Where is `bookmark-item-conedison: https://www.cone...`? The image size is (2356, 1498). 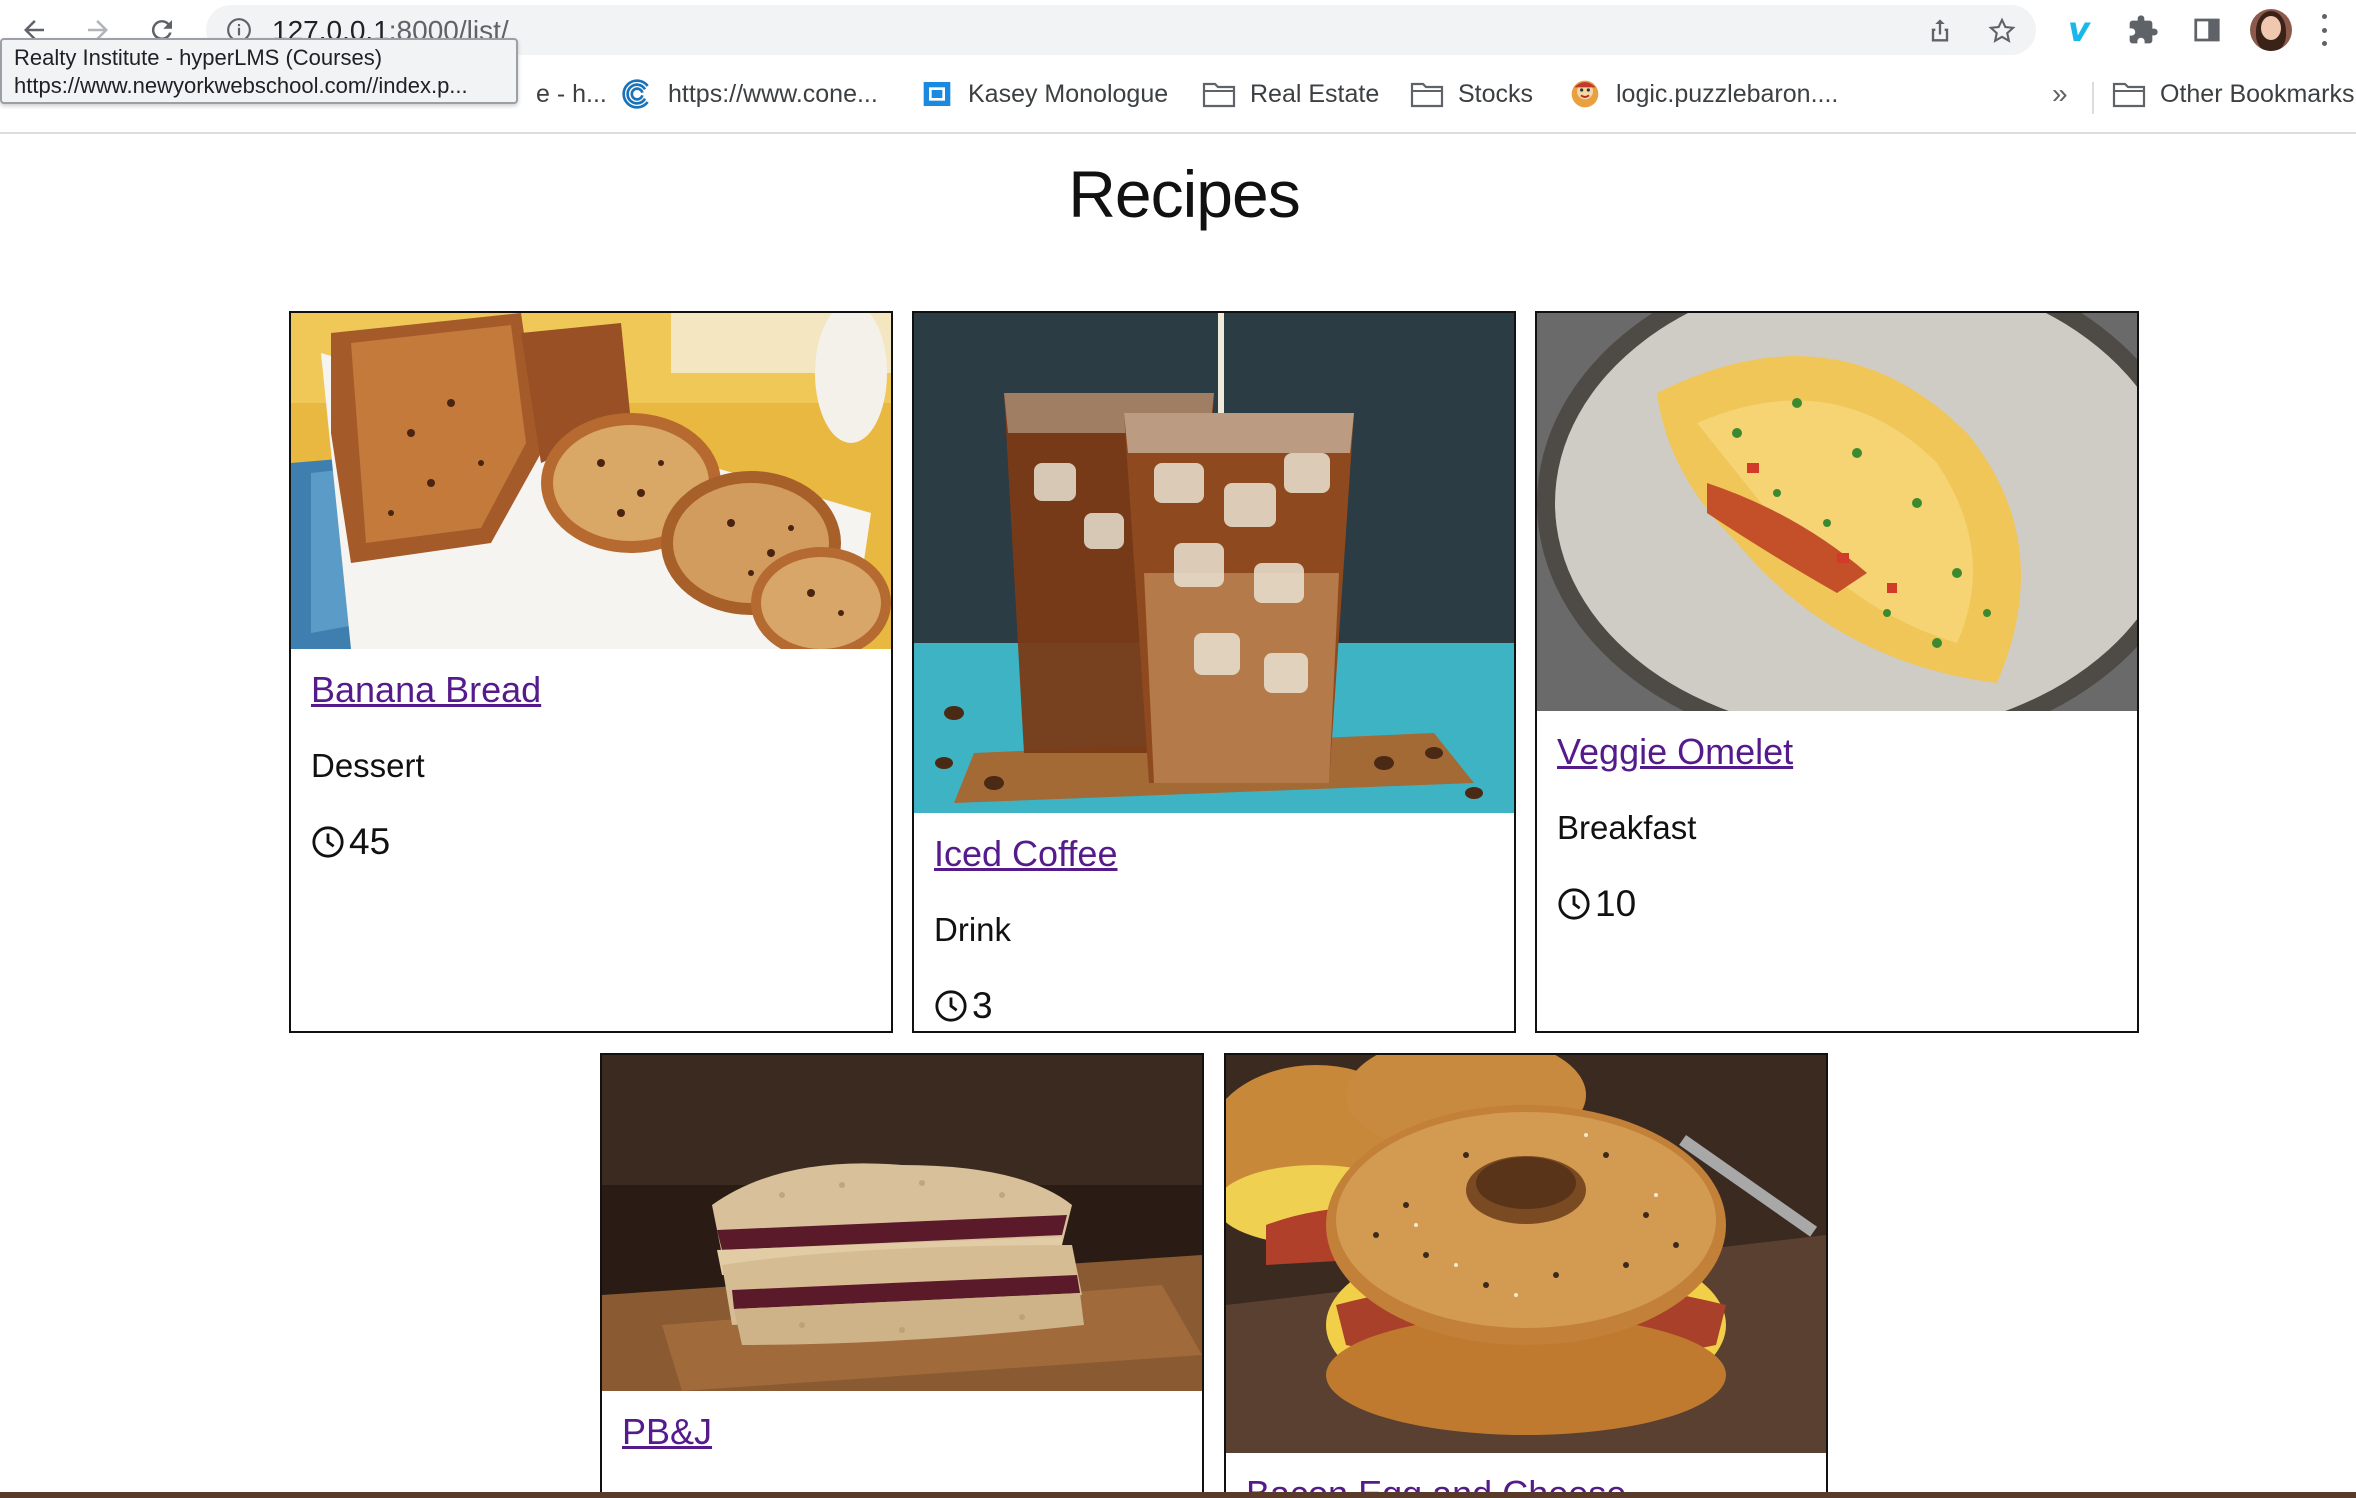 bookmark-item-conedison: https://www.cone... is located at coordinates (749, 94).